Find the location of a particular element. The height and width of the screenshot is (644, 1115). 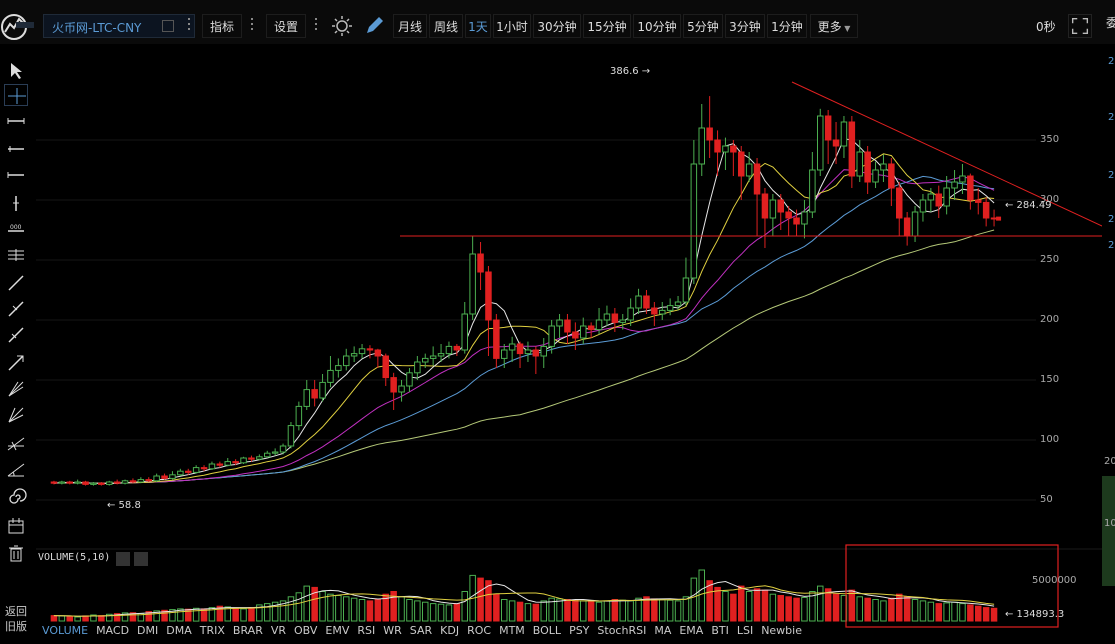

cursor-icon is located at coordinates (16, 71).